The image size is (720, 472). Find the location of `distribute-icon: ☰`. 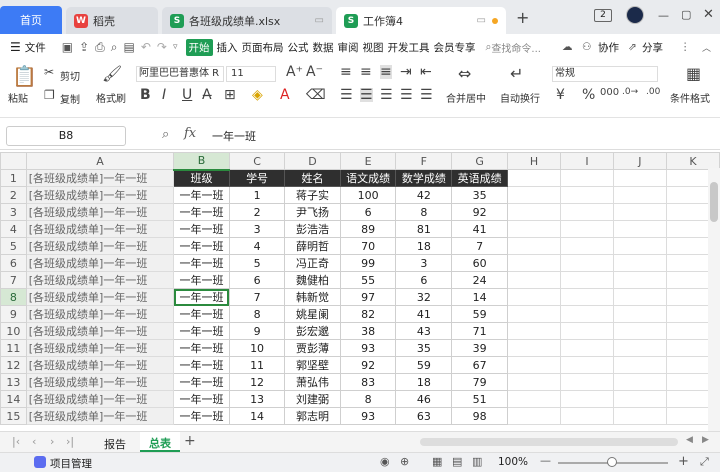

distribute-icon: ☰ is located at coordinates (426, 95).